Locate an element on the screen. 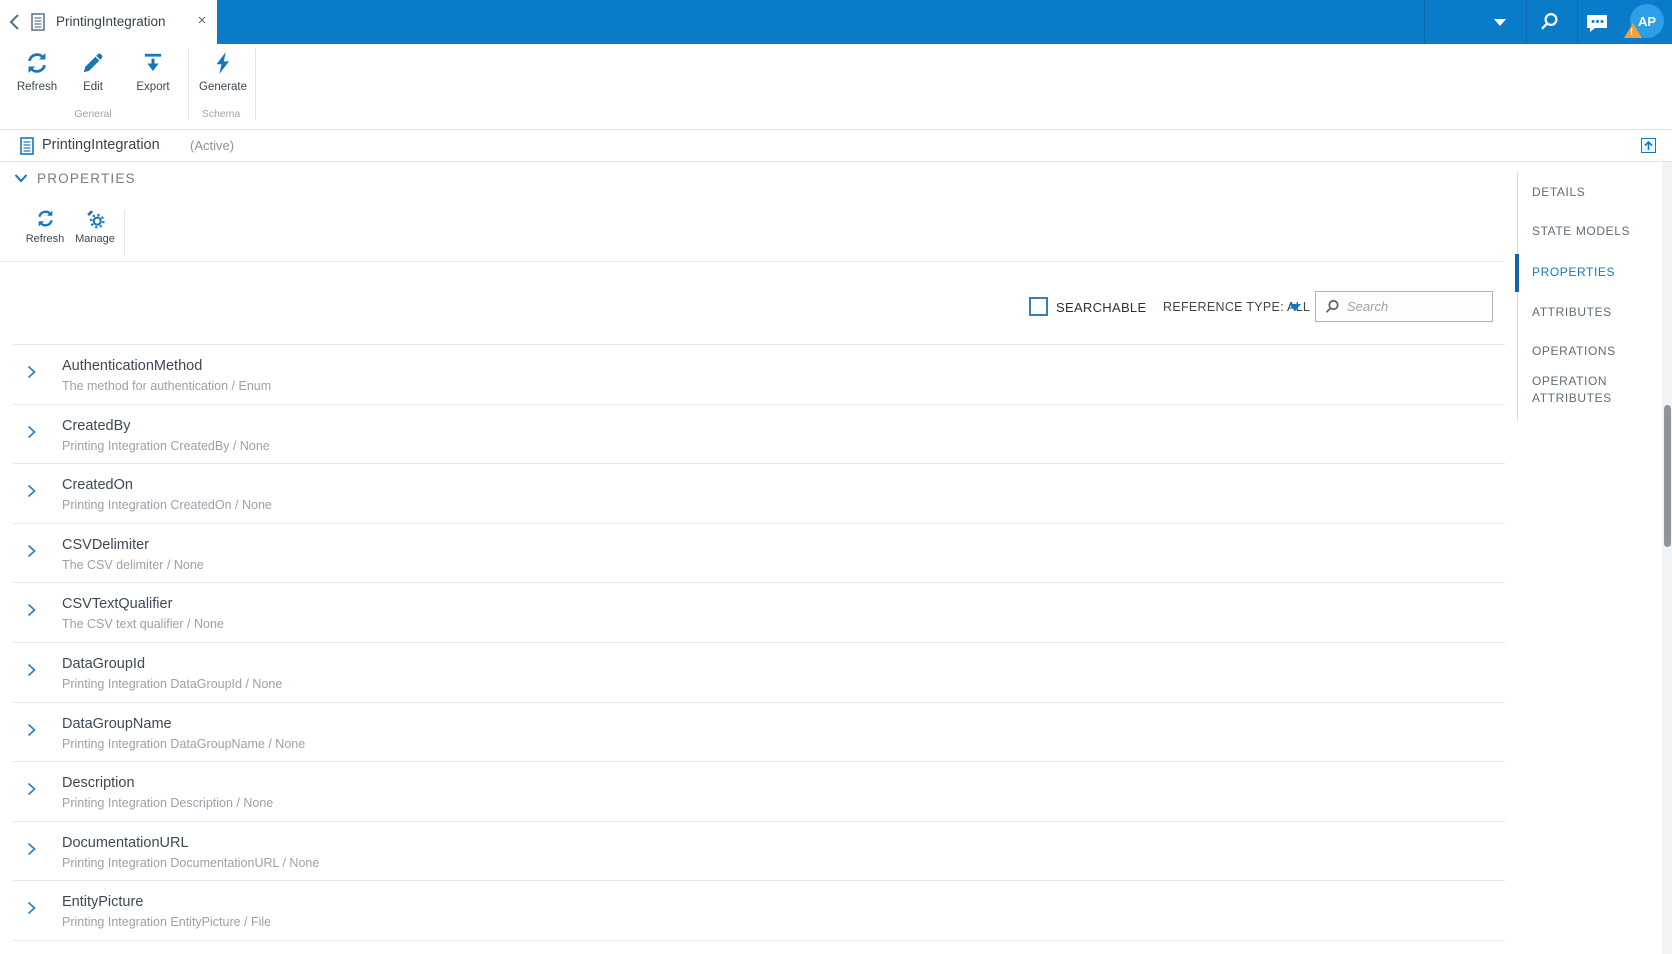  edit-icon is located at coordinates (93, 63).